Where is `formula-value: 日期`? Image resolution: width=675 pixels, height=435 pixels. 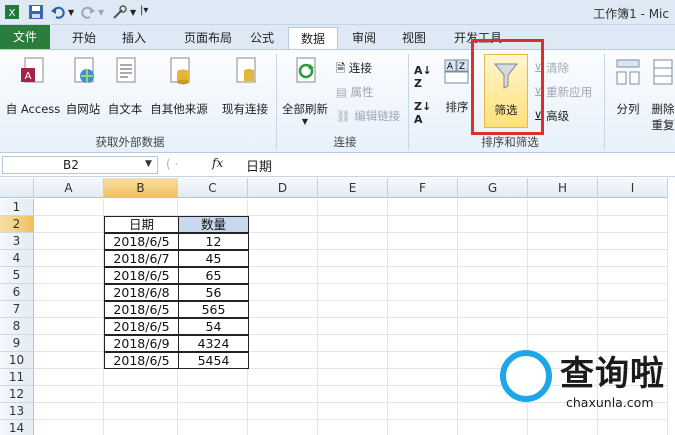
formula-value: 日期 is located at coordinates (259, 165).